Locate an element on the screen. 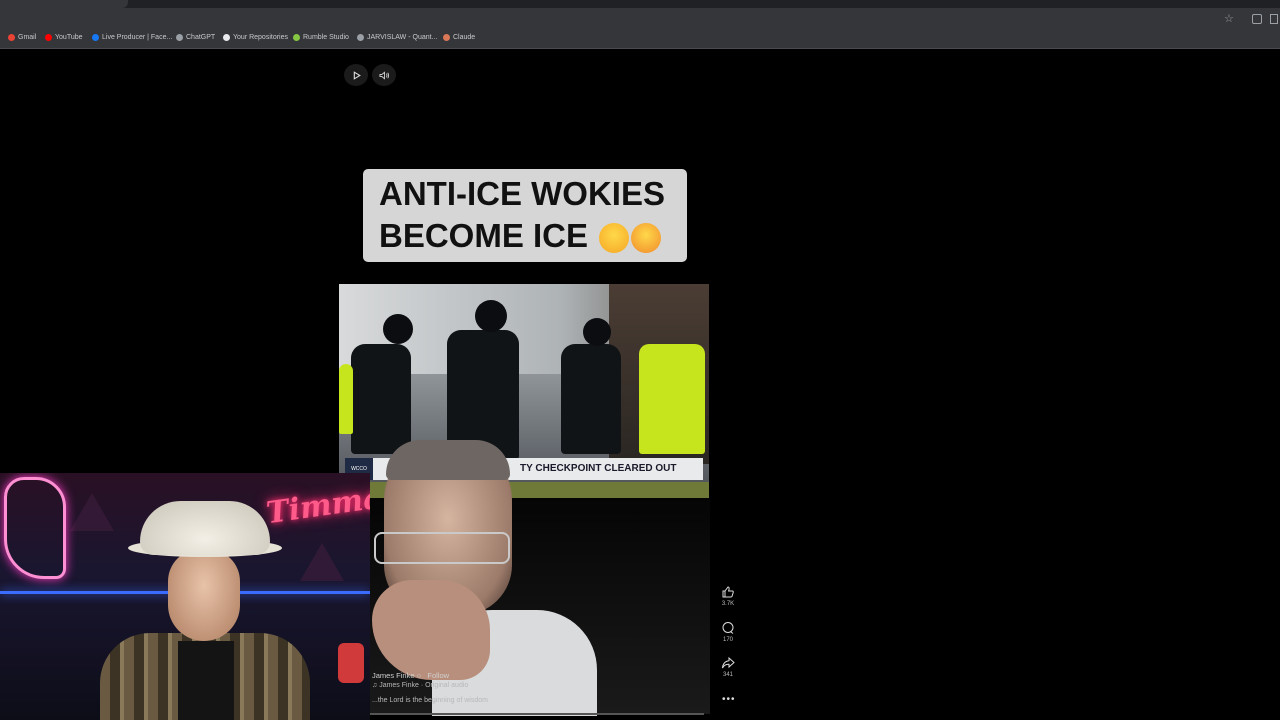 The image size is (1280, 720). rumble-icon is located at coordinates (296, 37).